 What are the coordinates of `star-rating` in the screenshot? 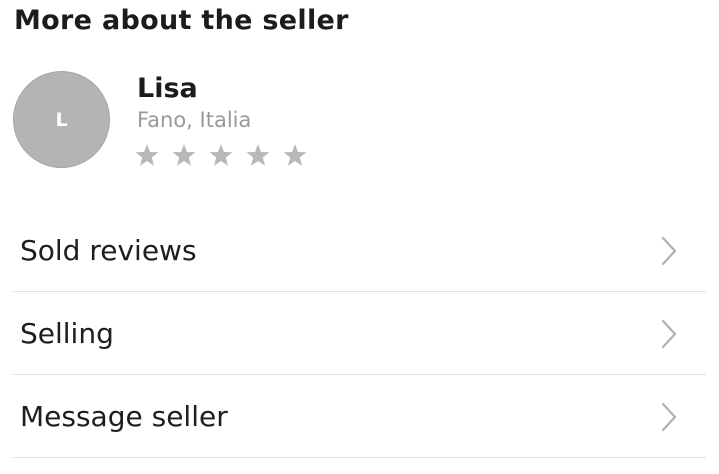 It's located at (221, 156).